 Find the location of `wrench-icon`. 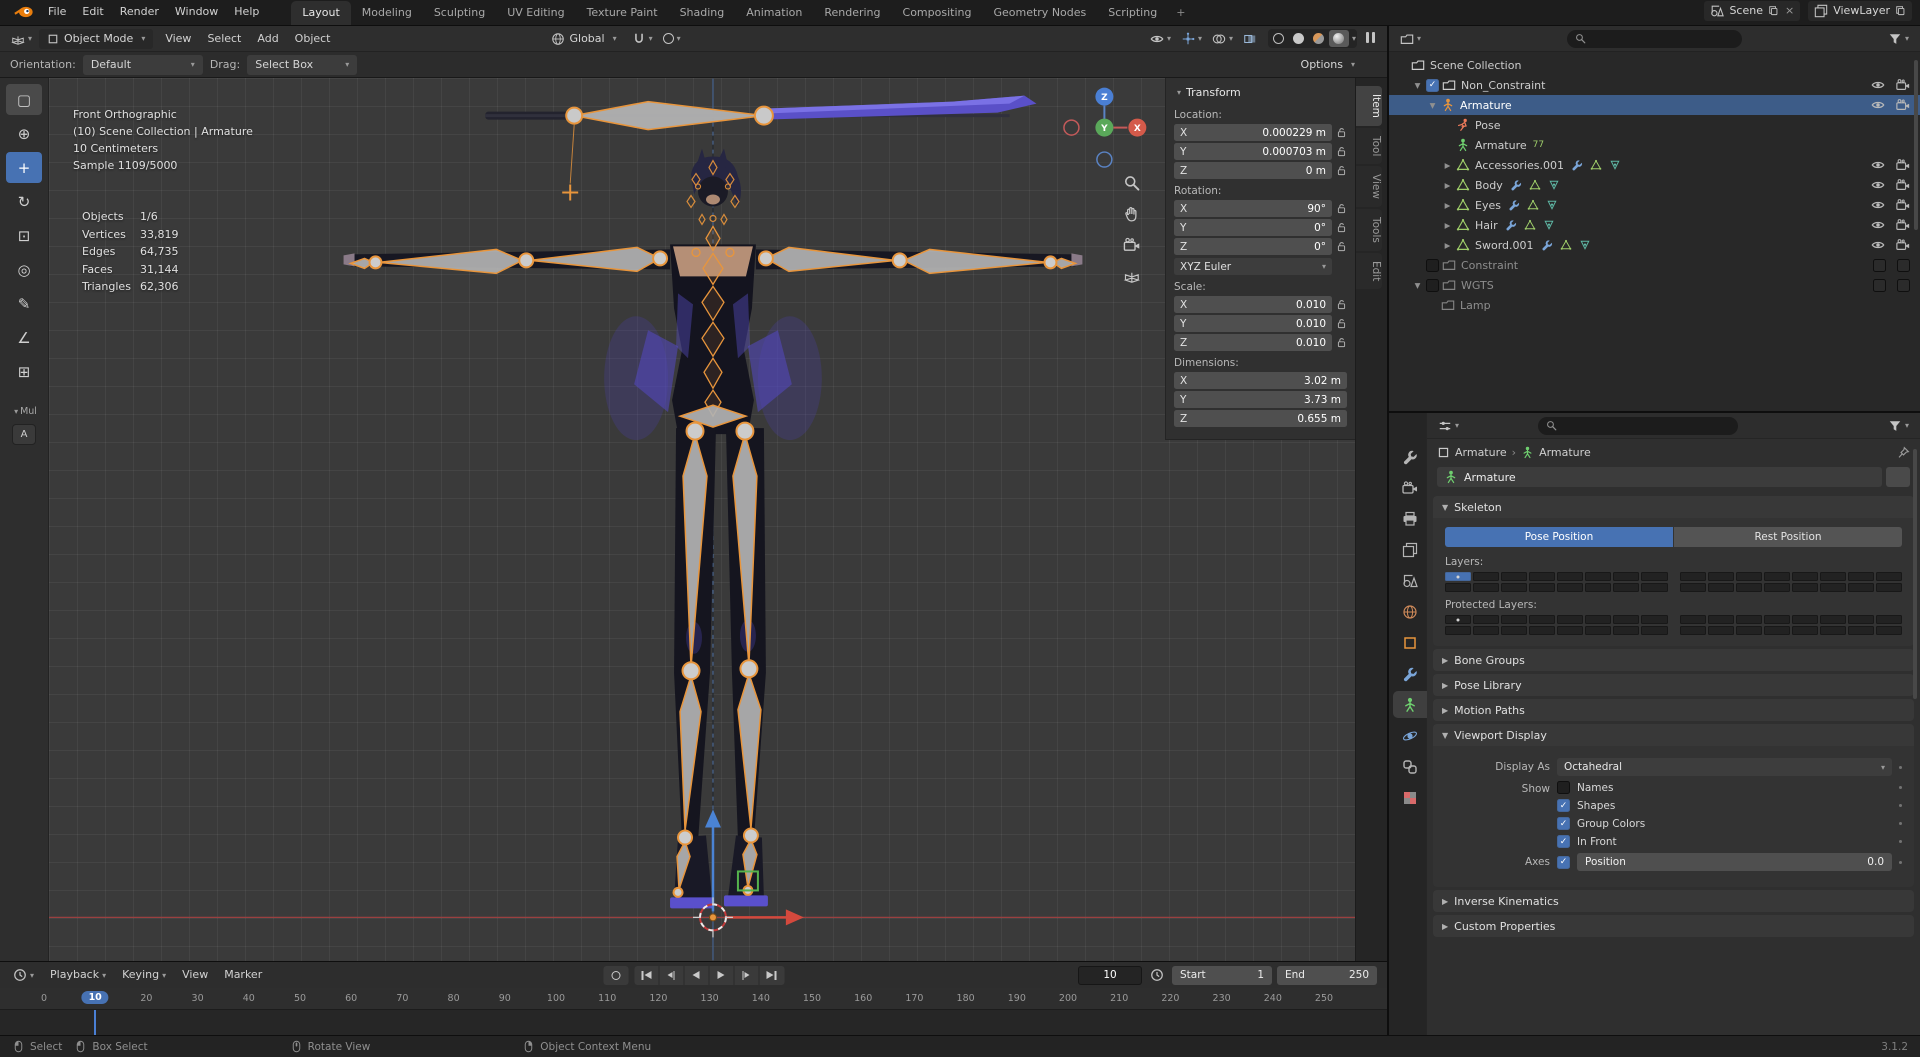

wrench-icon is located at coordinates (1577, 165).